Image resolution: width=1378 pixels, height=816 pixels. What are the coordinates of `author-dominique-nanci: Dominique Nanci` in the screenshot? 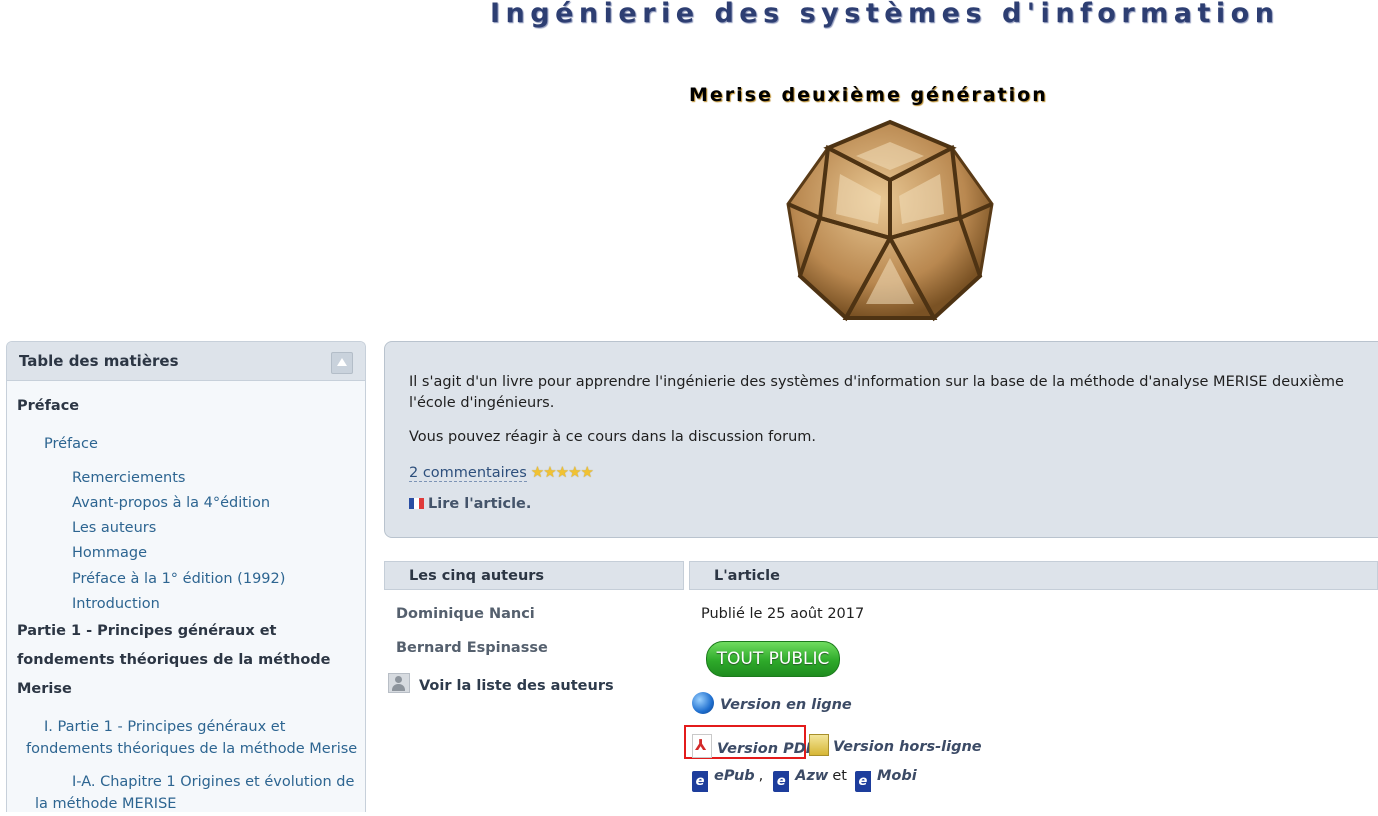 It's located at (465, 614).